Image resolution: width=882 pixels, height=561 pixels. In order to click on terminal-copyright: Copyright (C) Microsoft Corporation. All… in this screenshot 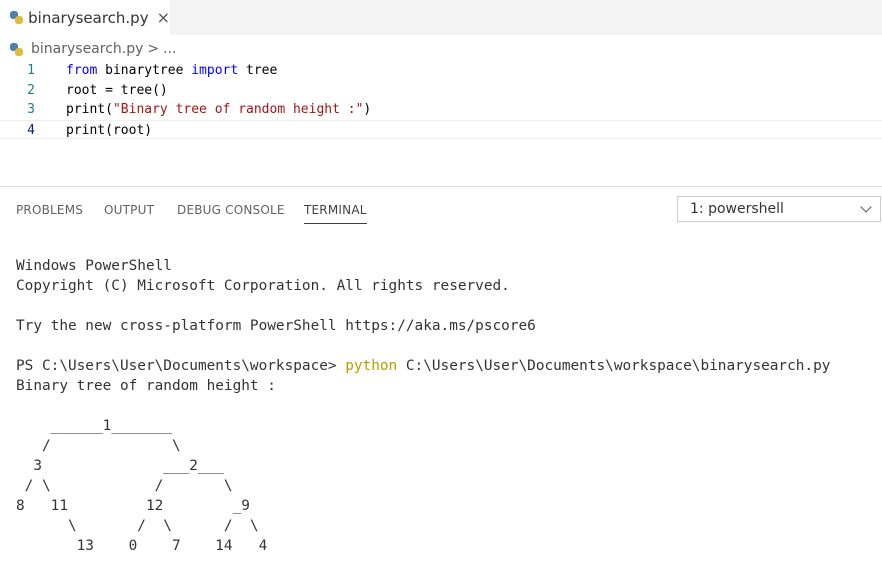, I will do `click(263, 286)`.